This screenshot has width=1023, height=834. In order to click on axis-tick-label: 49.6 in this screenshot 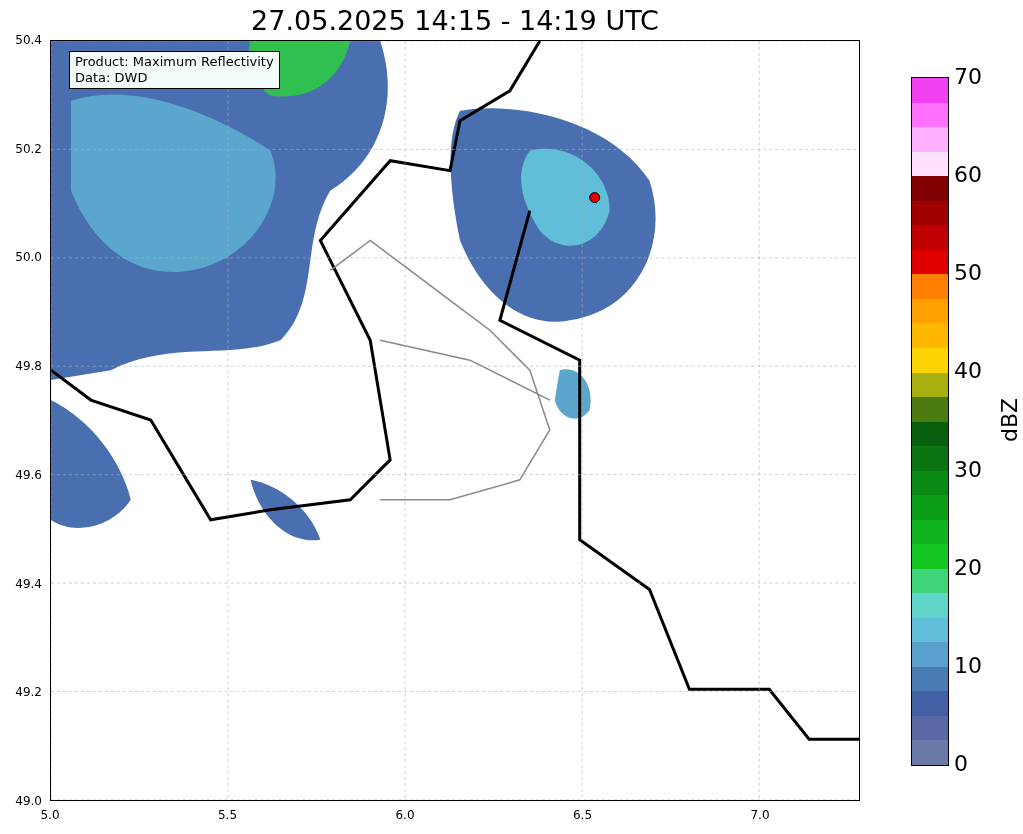, I will do `click(28, 474)`.